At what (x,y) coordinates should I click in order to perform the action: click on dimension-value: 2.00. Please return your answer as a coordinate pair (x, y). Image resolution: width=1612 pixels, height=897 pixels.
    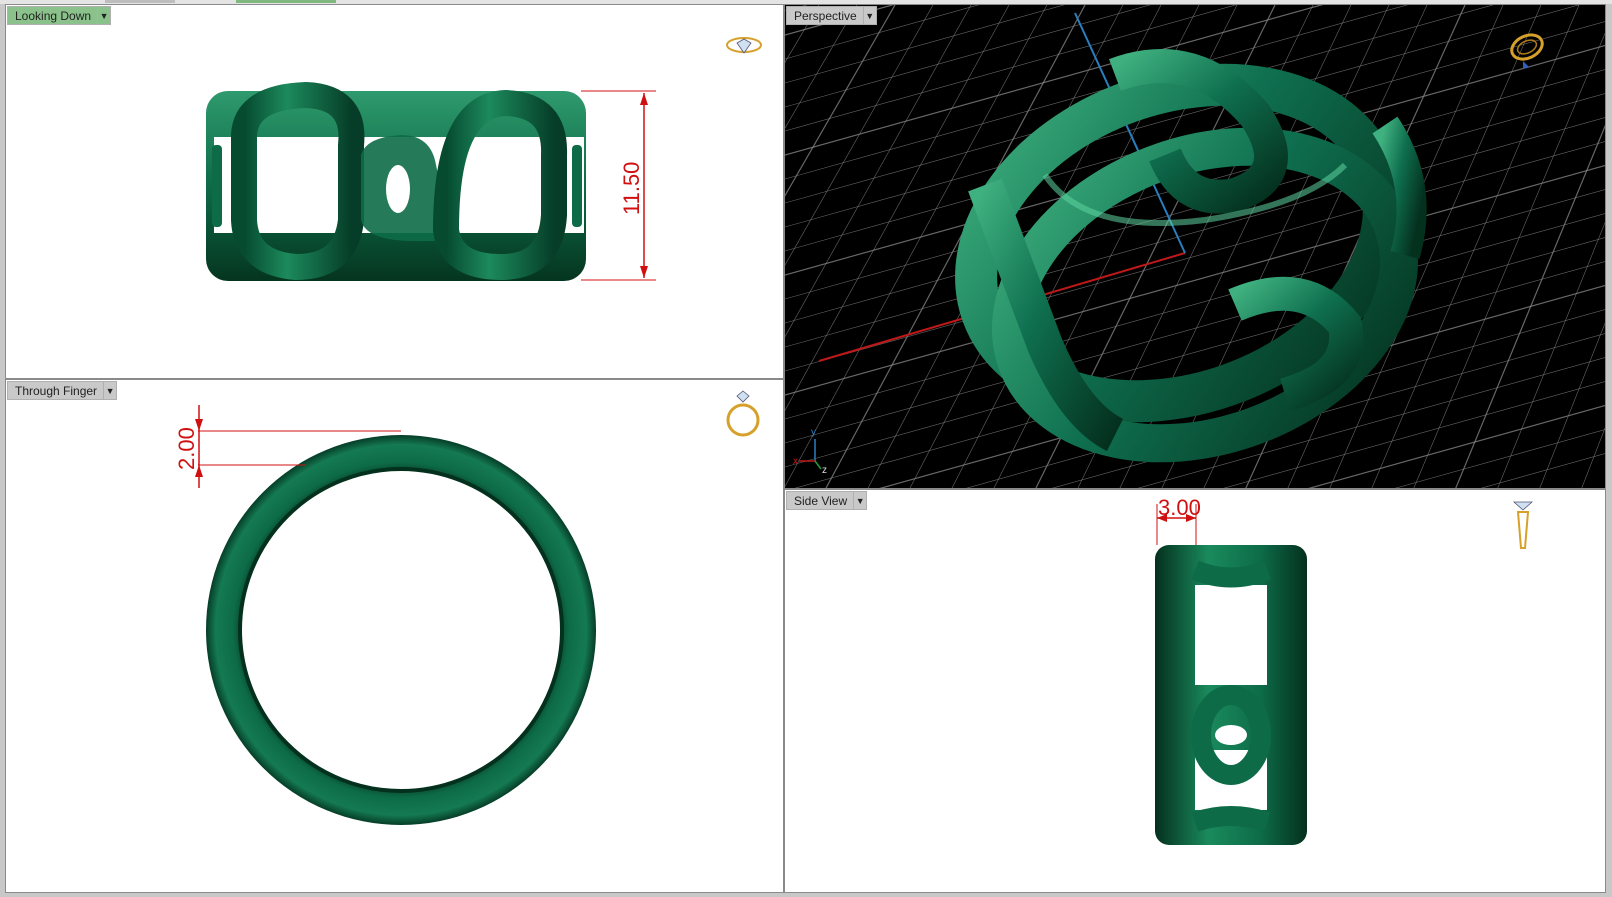
    Looking at the image, I should click on (186, 448).